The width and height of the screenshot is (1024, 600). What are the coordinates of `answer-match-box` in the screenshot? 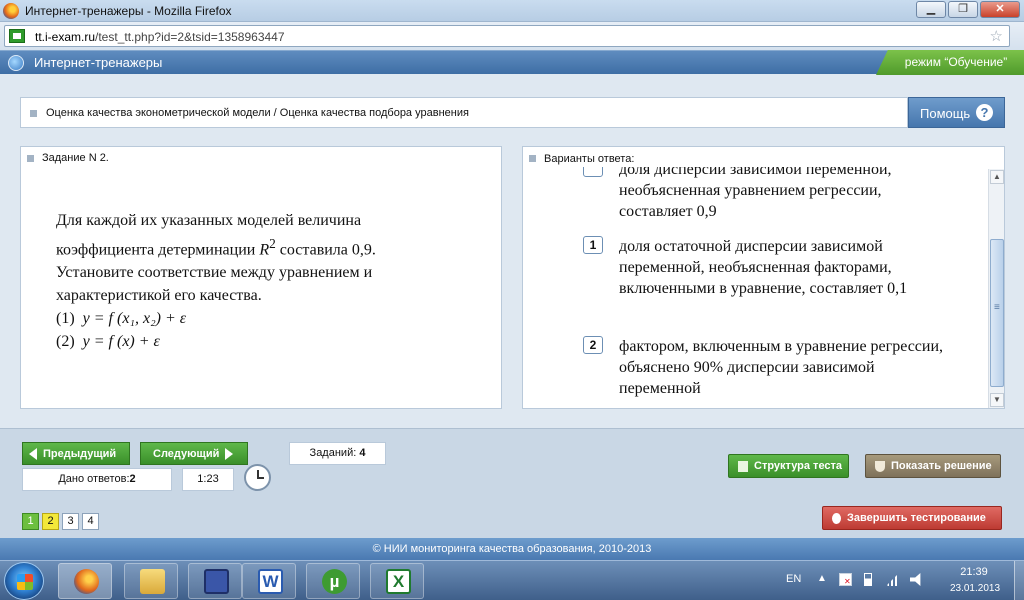 It's located at (593, 172).